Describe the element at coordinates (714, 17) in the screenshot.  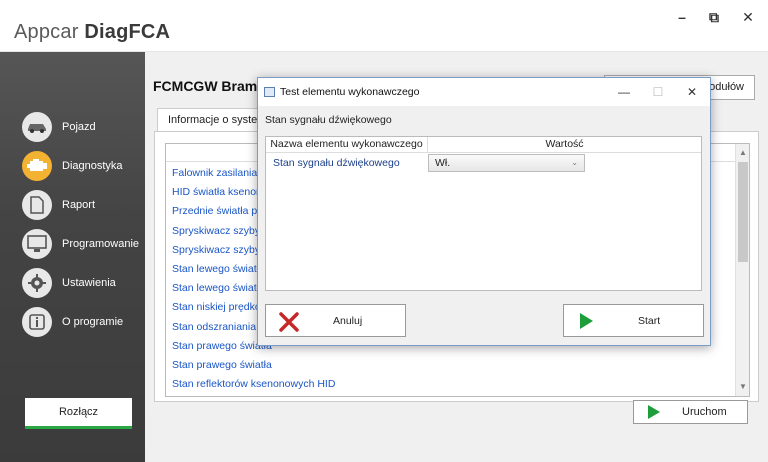
I see `maximize-button: ⧉` at that location.